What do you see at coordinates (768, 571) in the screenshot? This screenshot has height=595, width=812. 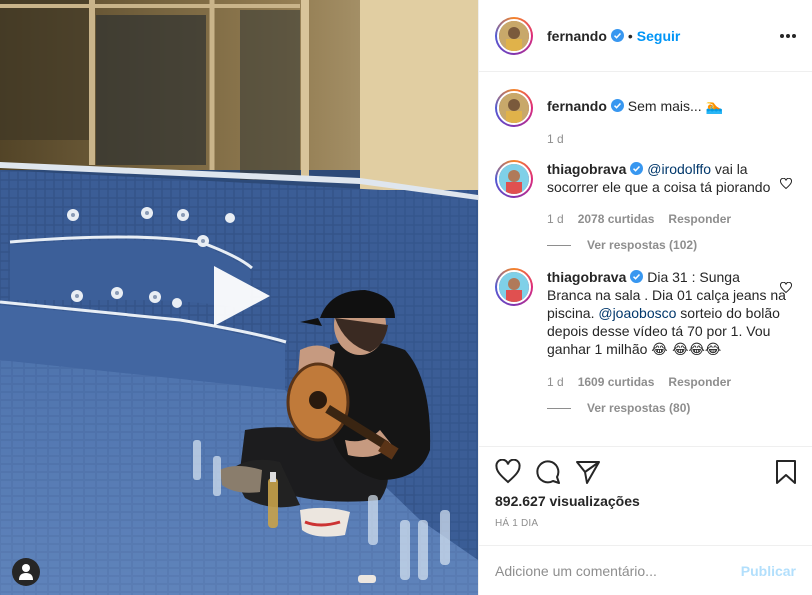 I see `publish-button: Publicar` at bounding box center [768, 571].